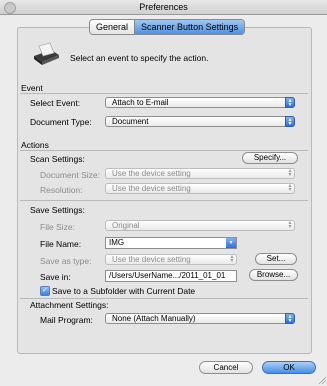  What do you see at coordinates (151, 188) in the screenshot?
I see `resolution-value: Use the device setting` at bounding box center [151, 188].